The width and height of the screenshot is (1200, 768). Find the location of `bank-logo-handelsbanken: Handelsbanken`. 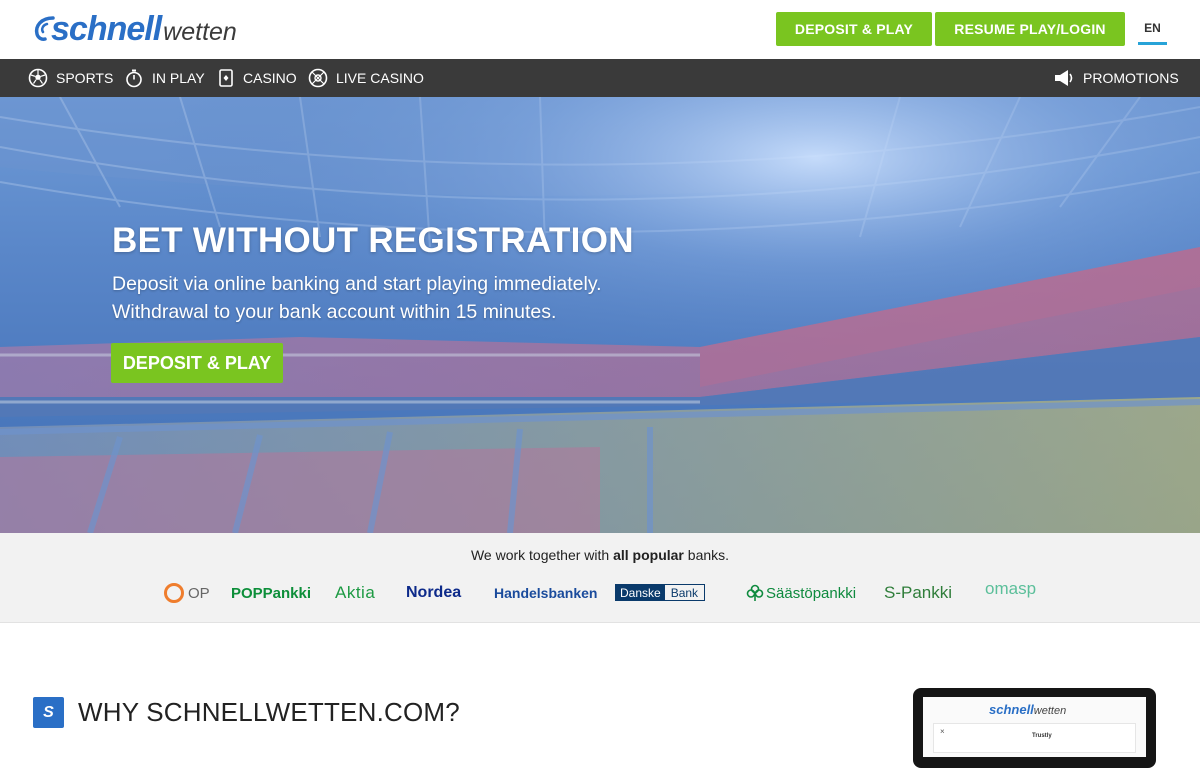

bank-logo-handelsbanken: Handelsbanken is located at coordinates (545, 593).